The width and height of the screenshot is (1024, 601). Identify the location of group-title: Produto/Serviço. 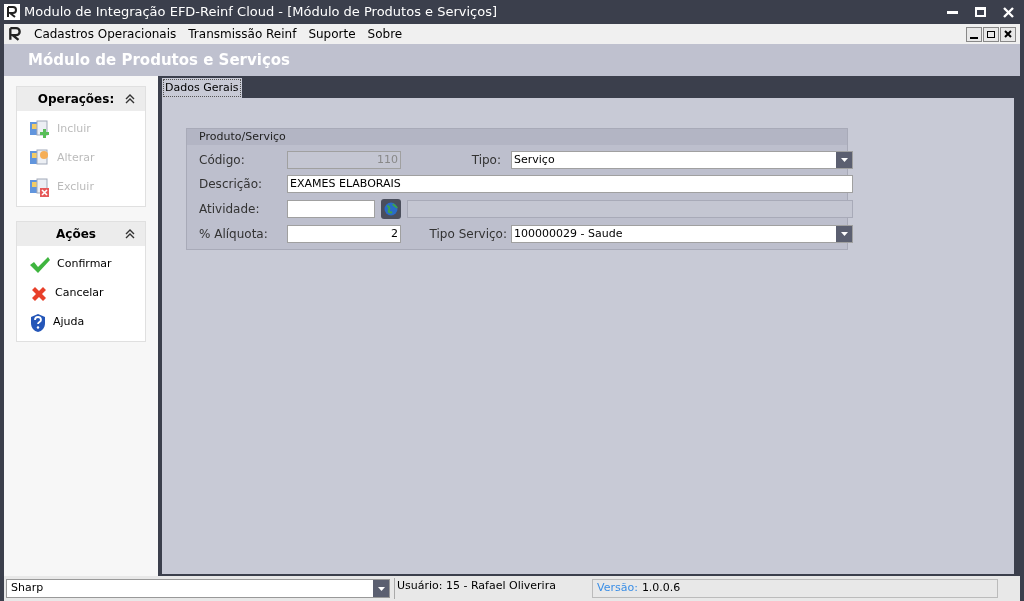
(242, 136).